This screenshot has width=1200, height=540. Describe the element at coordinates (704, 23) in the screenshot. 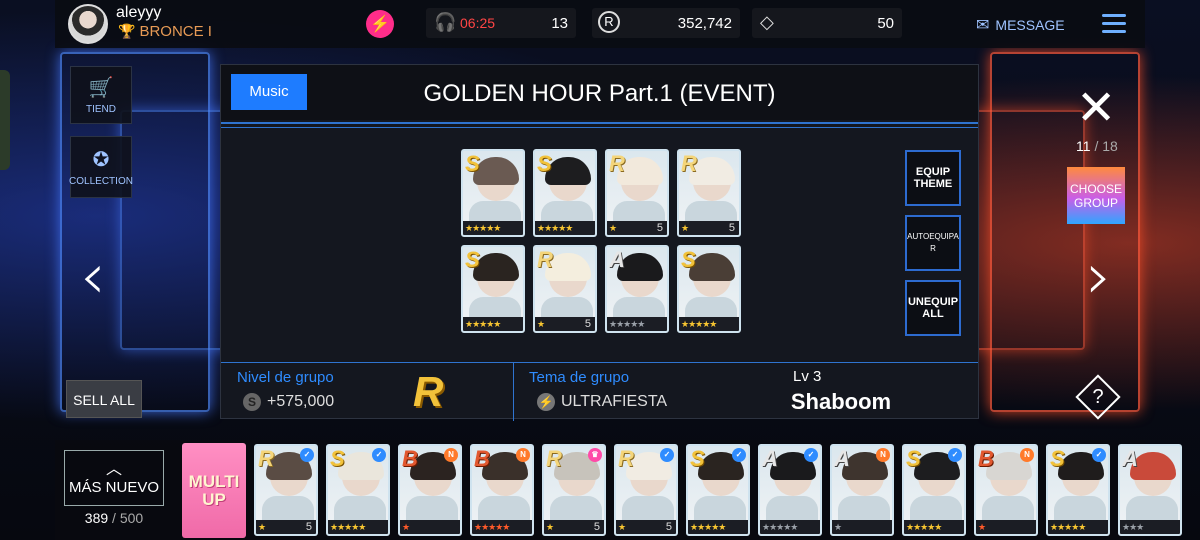

I see `currency-value: 352,742` at that location.